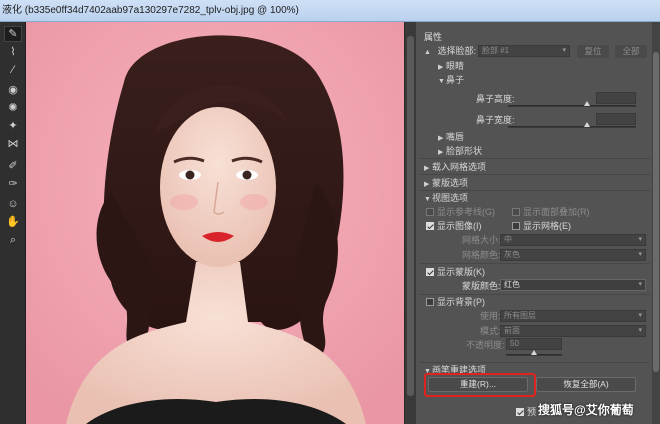 This screenshot has height=424, width=660. What do you see at coordinates (13, 204) in the screenshot?
I see `face-tool-icon: ☺` at bounding box center [13, 204].